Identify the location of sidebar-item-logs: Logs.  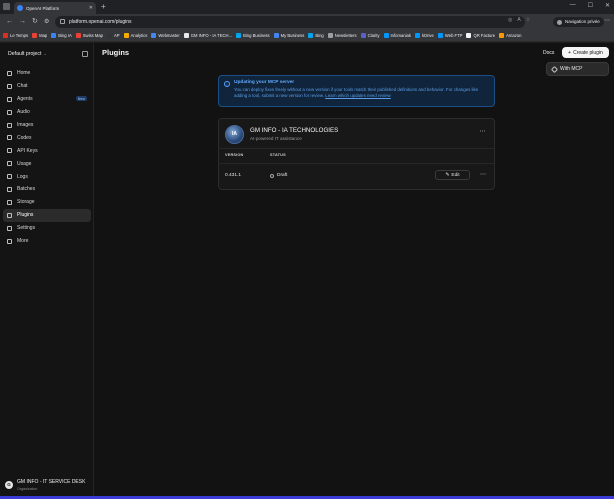
(47, 176).